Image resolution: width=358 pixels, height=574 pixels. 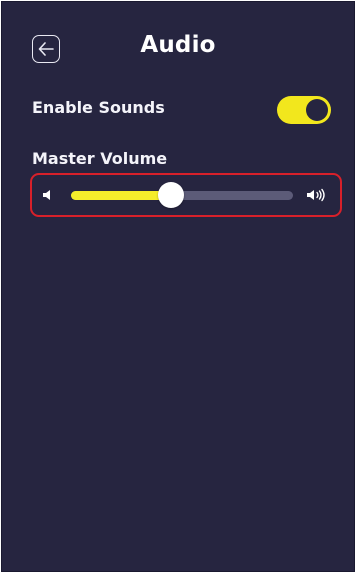 What do you see at coordinates (304, 110) in the screenshot?
I see `enable-sounds-toggle` at bounding box center [304, 110].